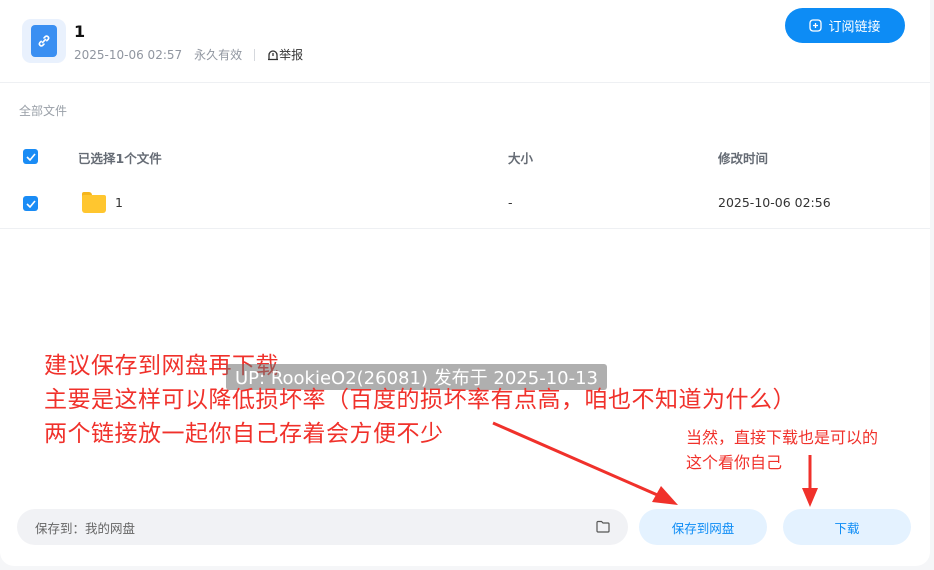 The height and width of the screenshot is (570, 934). Describe the element at coordinates (810, 481) in the screenshot. I see `arrow-to-download` at that location.